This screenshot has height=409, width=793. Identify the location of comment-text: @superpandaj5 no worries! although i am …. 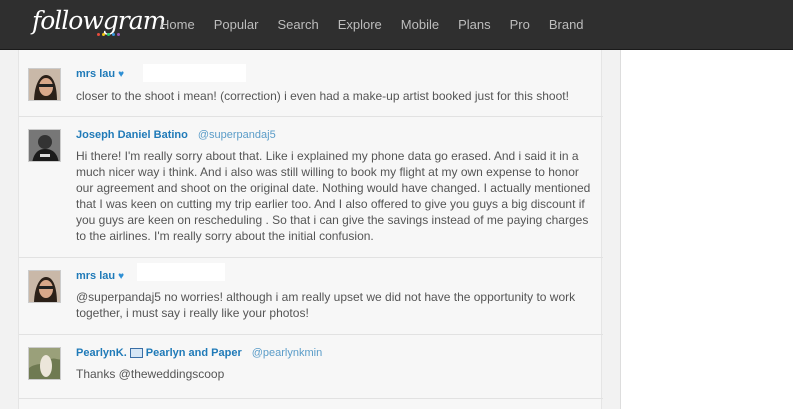
(326, 305).